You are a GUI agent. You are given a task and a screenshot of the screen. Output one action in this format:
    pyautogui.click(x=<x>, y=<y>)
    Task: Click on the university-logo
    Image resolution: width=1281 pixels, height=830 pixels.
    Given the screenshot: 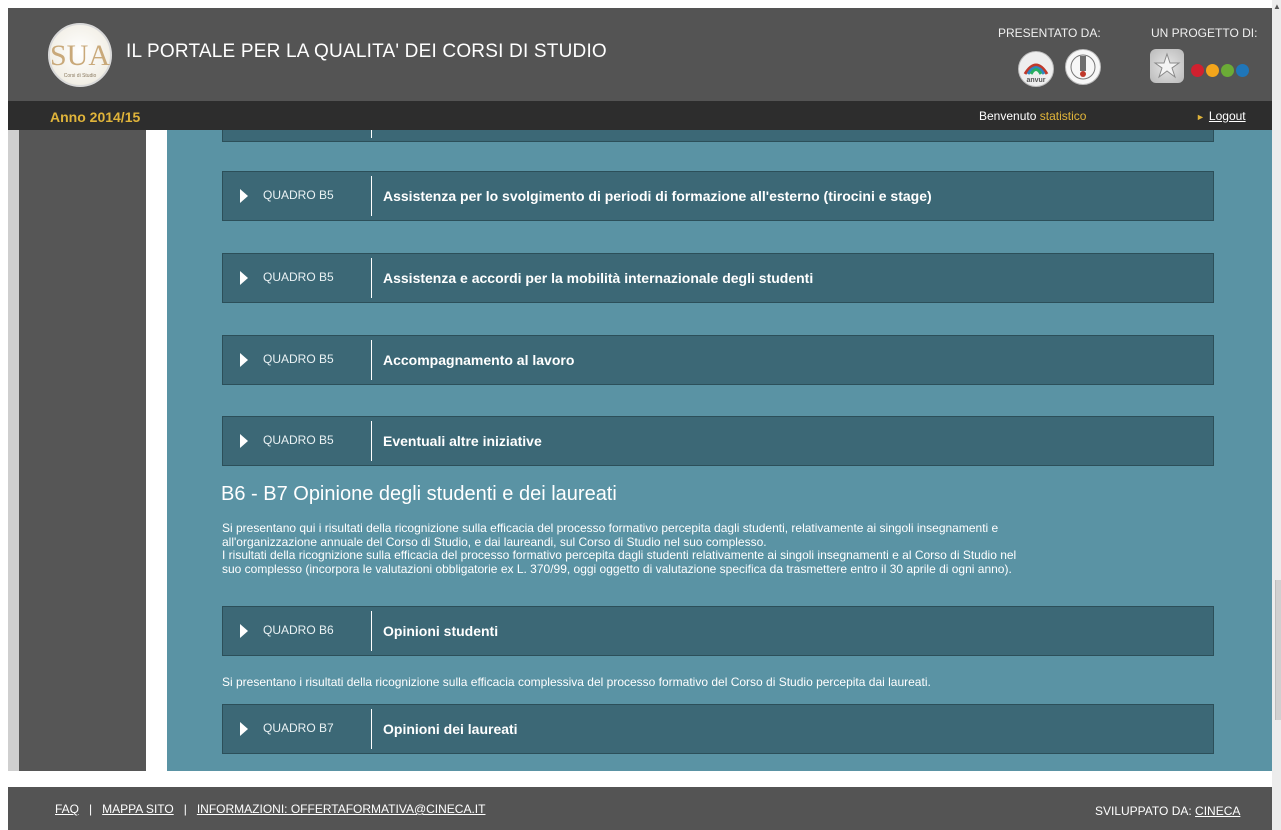 What is the action you would take?
    pyautogui.click(x=1083, y=67)
    